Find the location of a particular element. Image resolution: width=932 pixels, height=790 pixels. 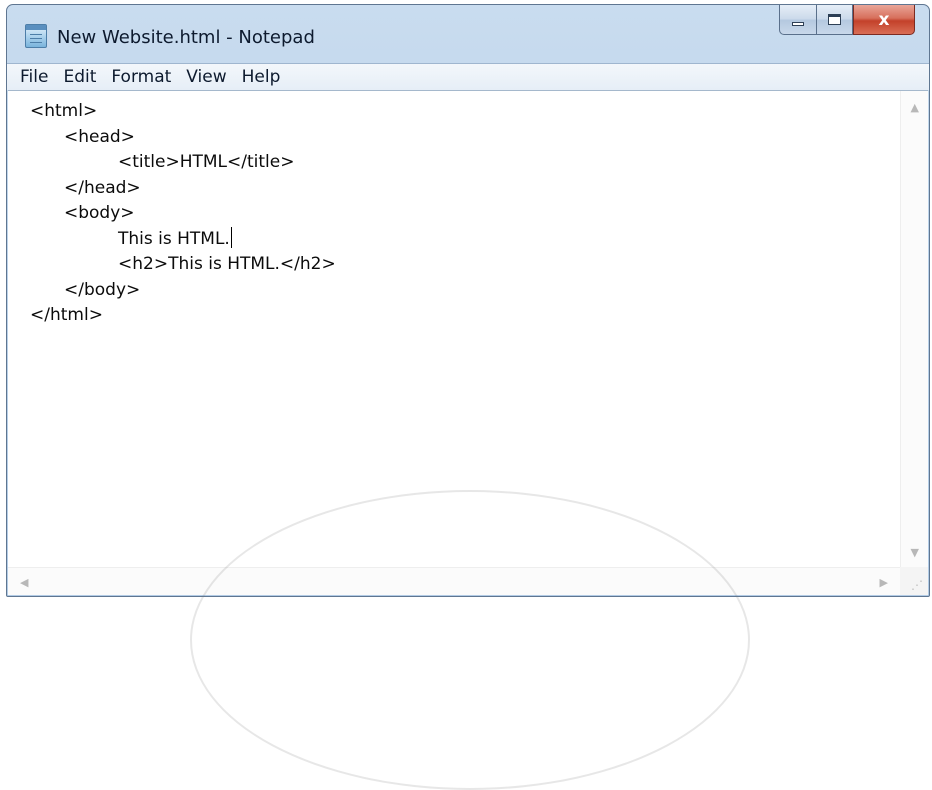

maximize-button is located at coordinates (834, 20).